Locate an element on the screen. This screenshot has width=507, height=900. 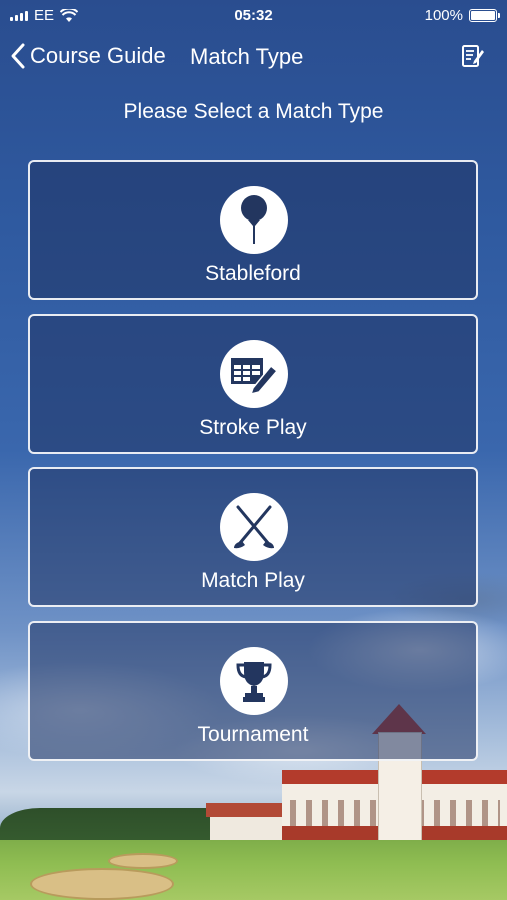
match-type-match-play: Match Play is located at coordinates (253, 537).